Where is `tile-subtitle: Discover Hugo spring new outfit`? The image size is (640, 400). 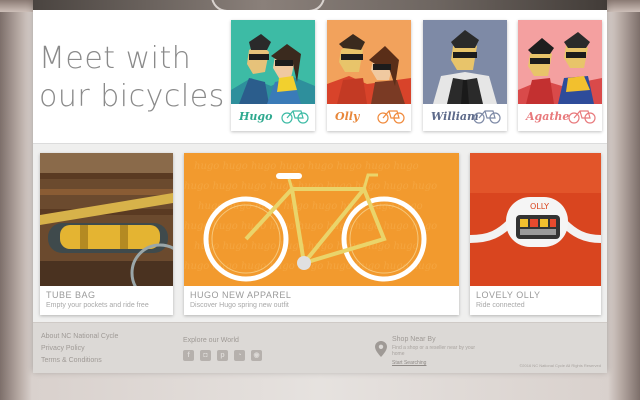
tile-subtitle: Discover Hugo spring new outfit is located at coordinates (239, 305).